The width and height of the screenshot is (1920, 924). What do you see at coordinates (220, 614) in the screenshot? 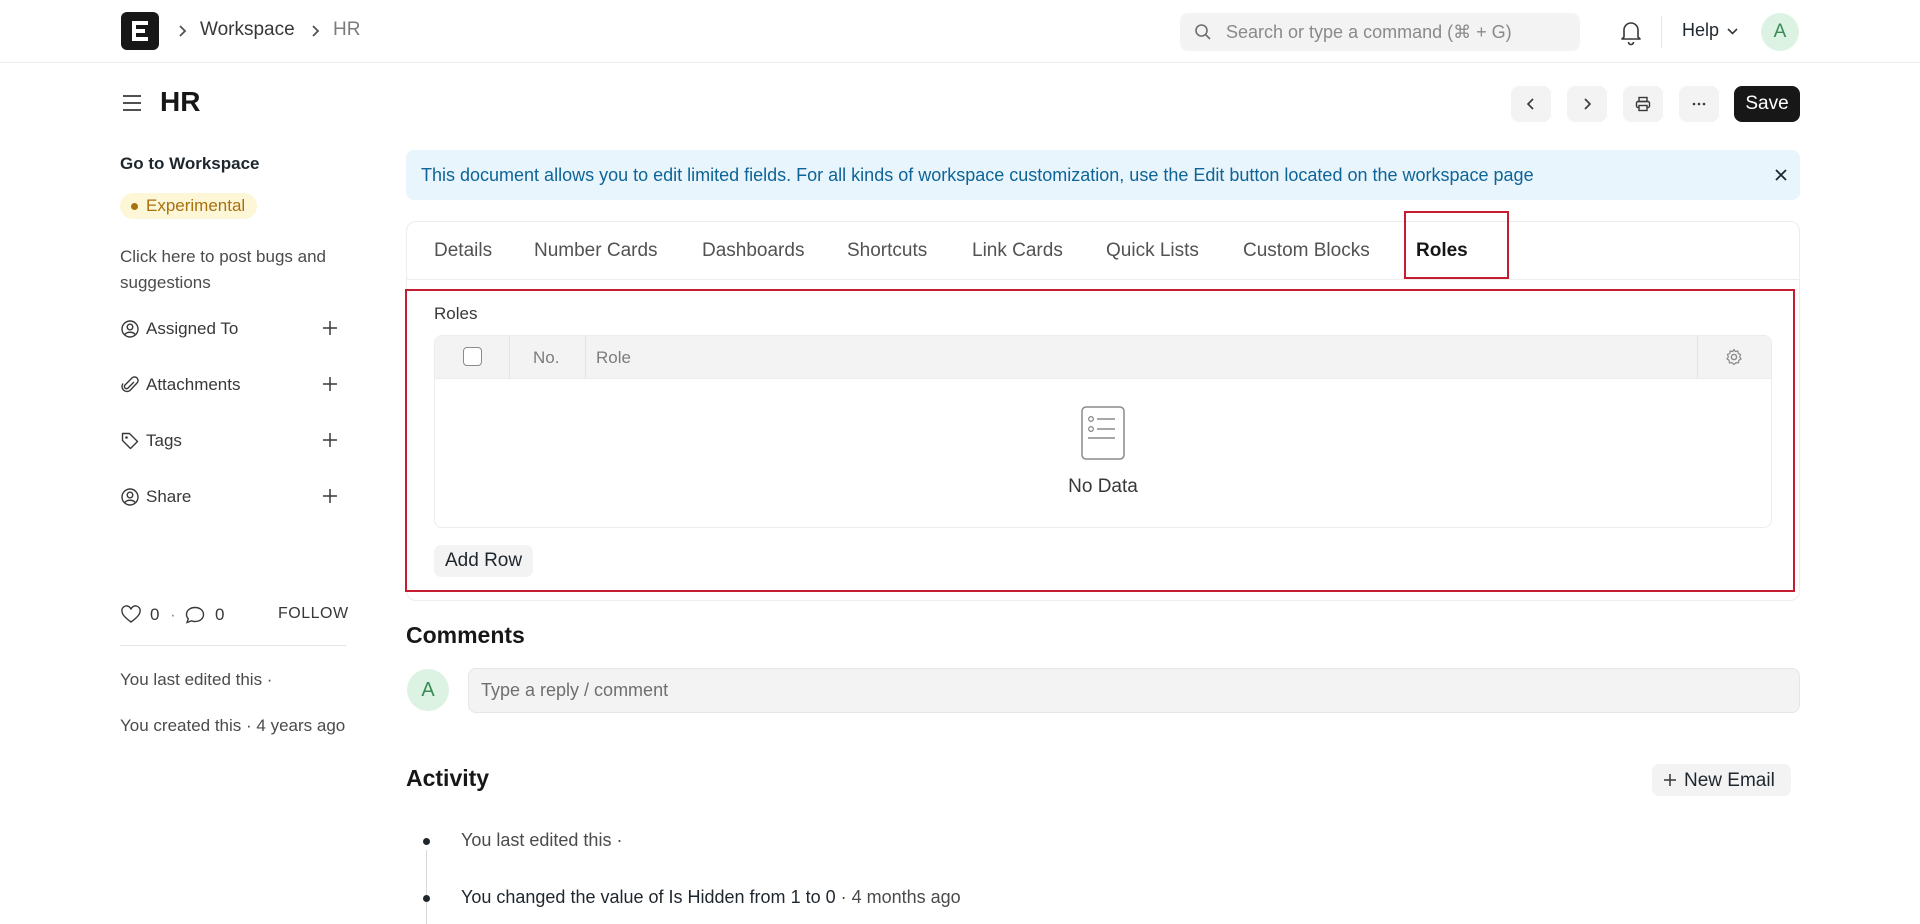
I see `comments-count: 0` at bounding box center [220, 614].